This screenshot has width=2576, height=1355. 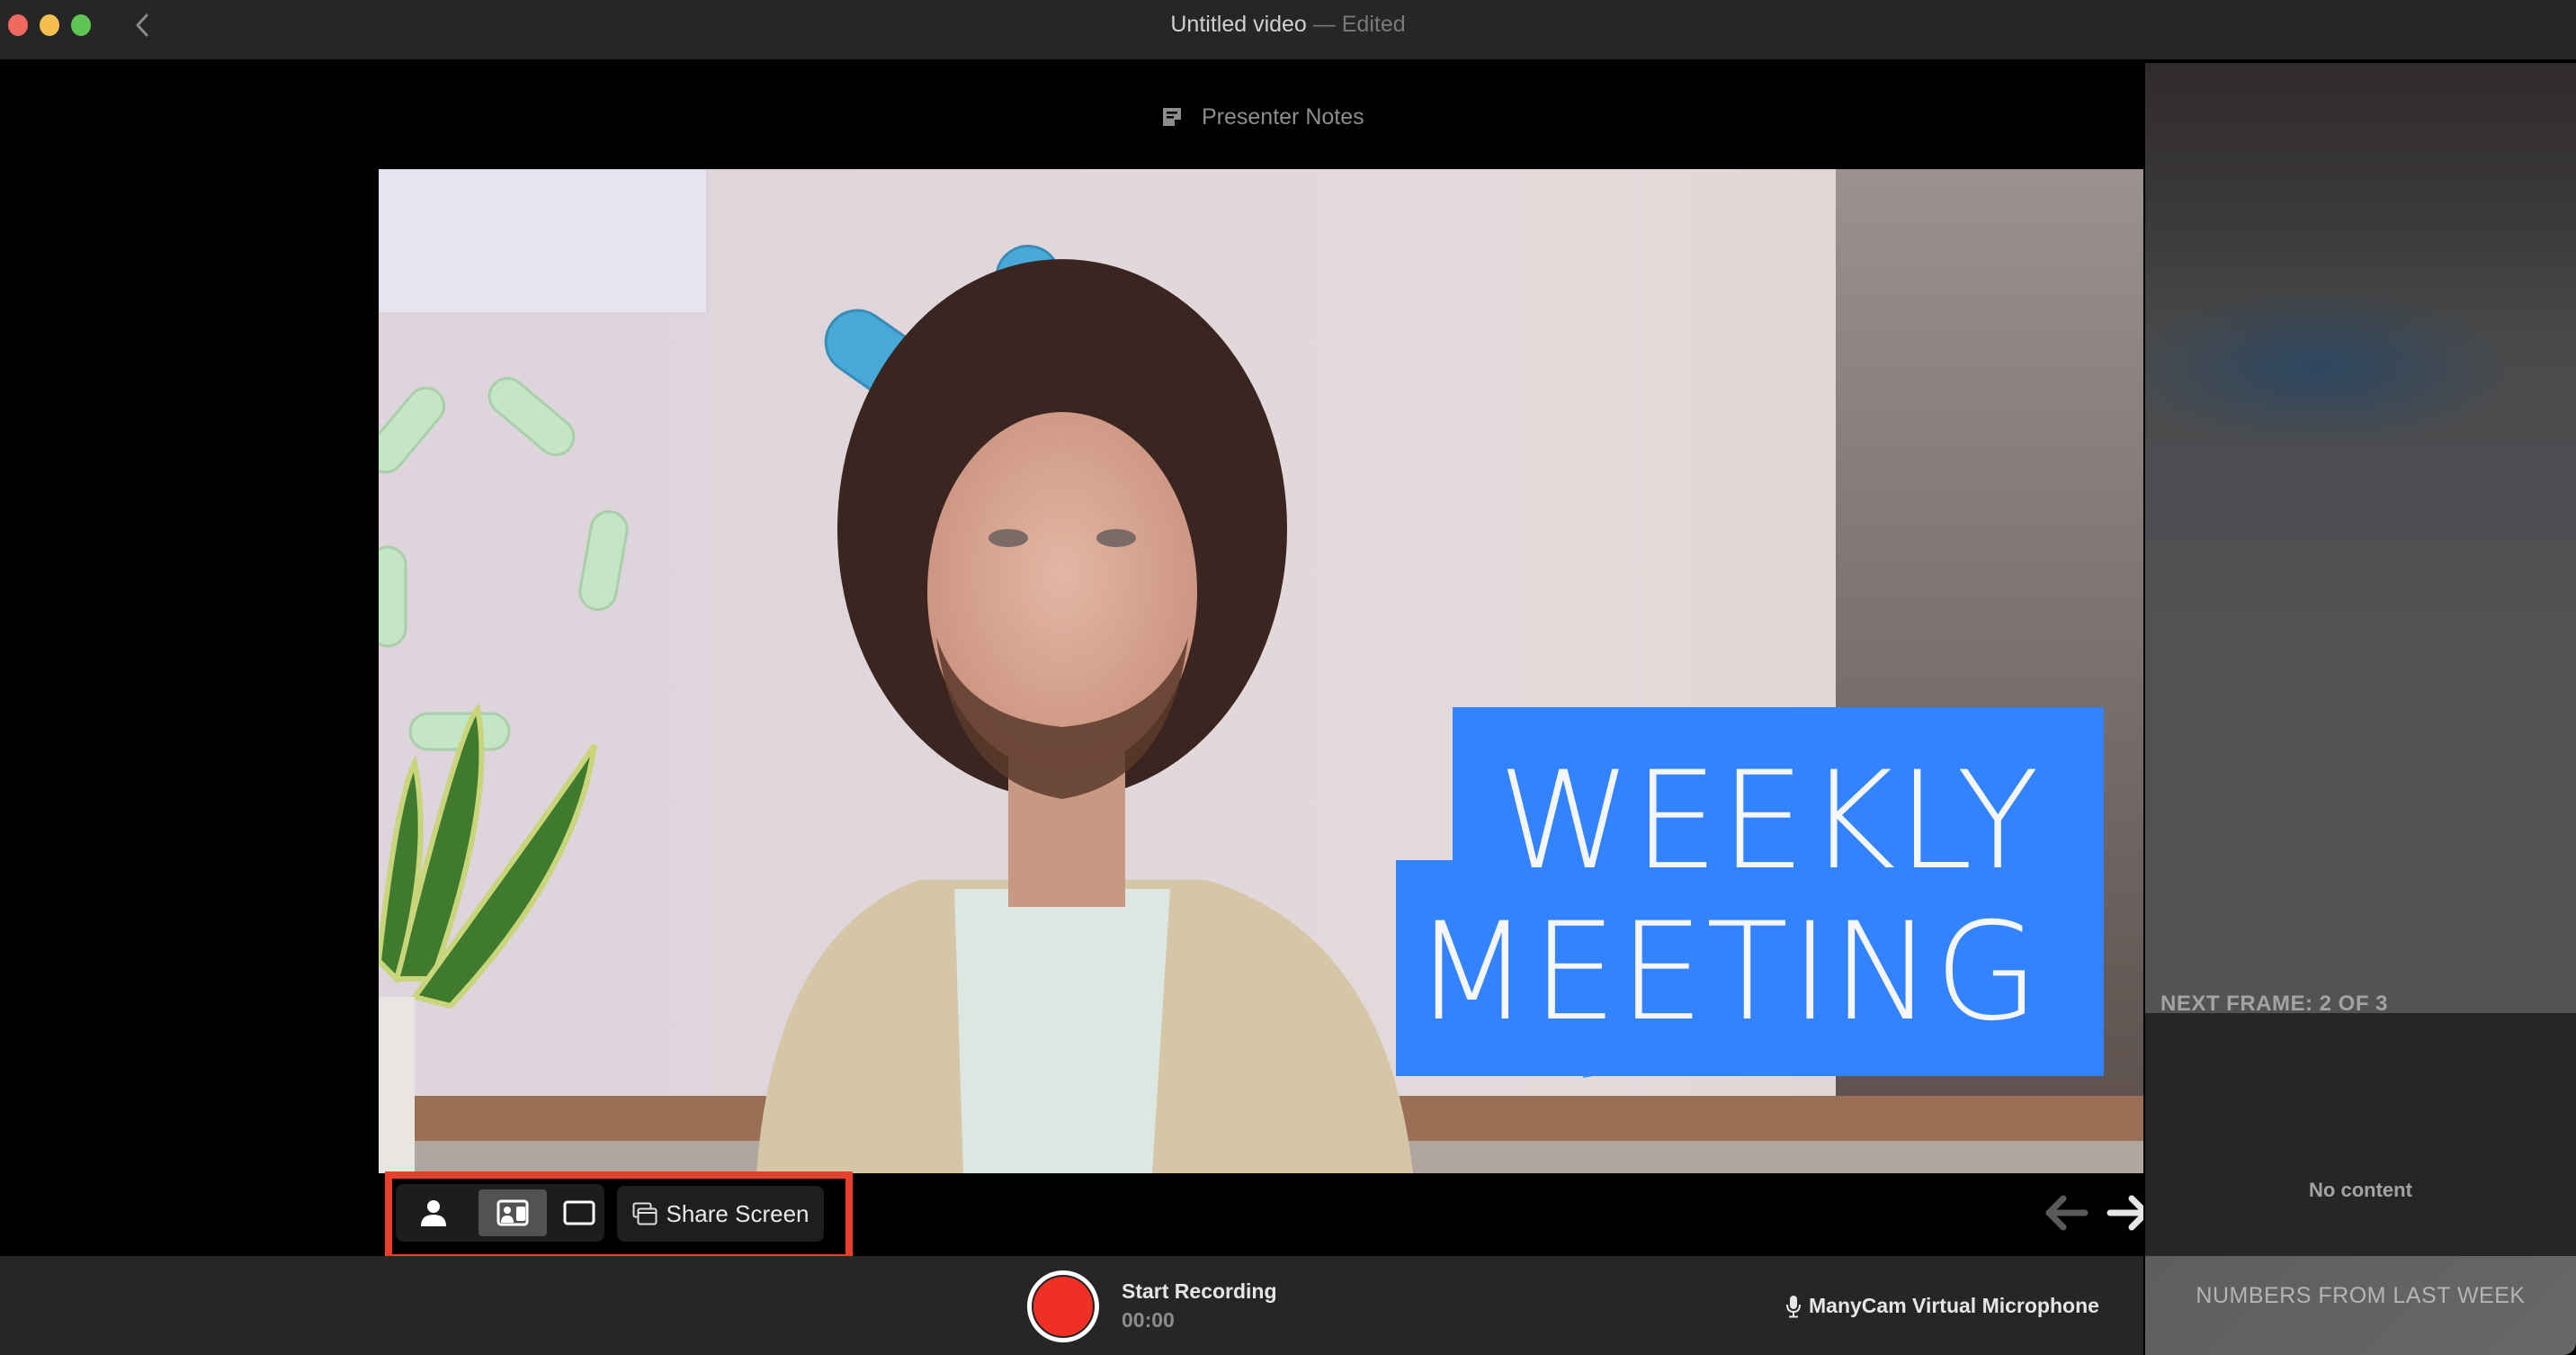 I want to click on upcoming-frame-title: NUMBERS FROM LAST WEEK, so click(x=2361, y=1295).